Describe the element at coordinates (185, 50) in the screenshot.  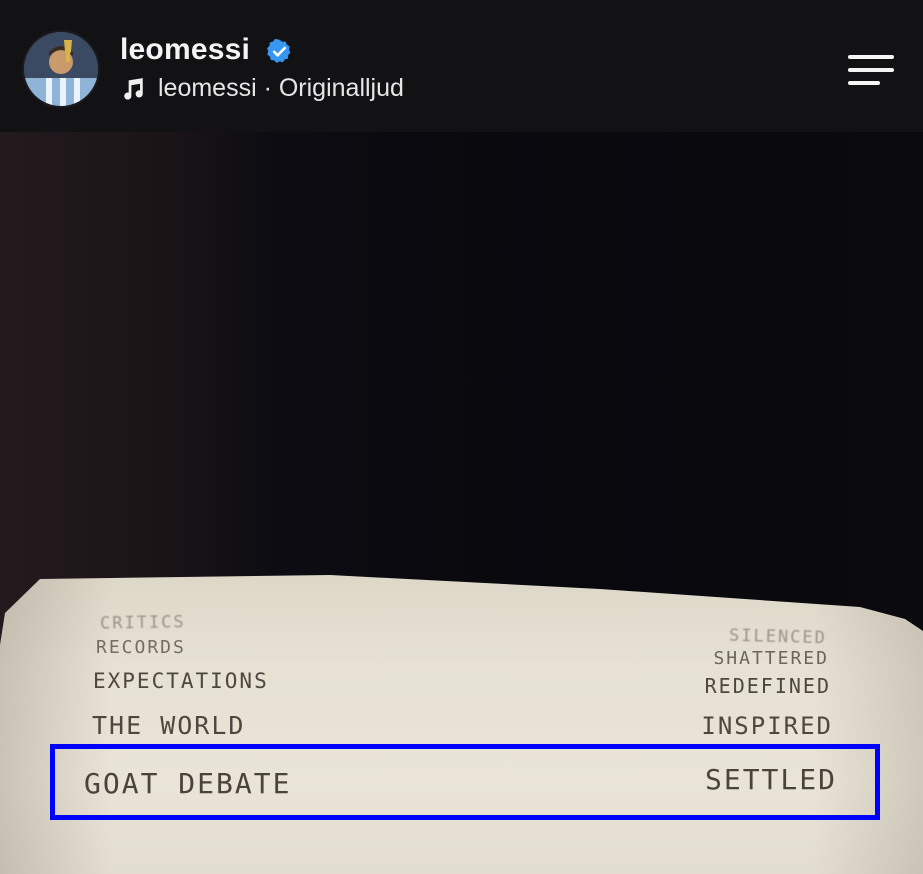
I see `username: leomessi` at that location.